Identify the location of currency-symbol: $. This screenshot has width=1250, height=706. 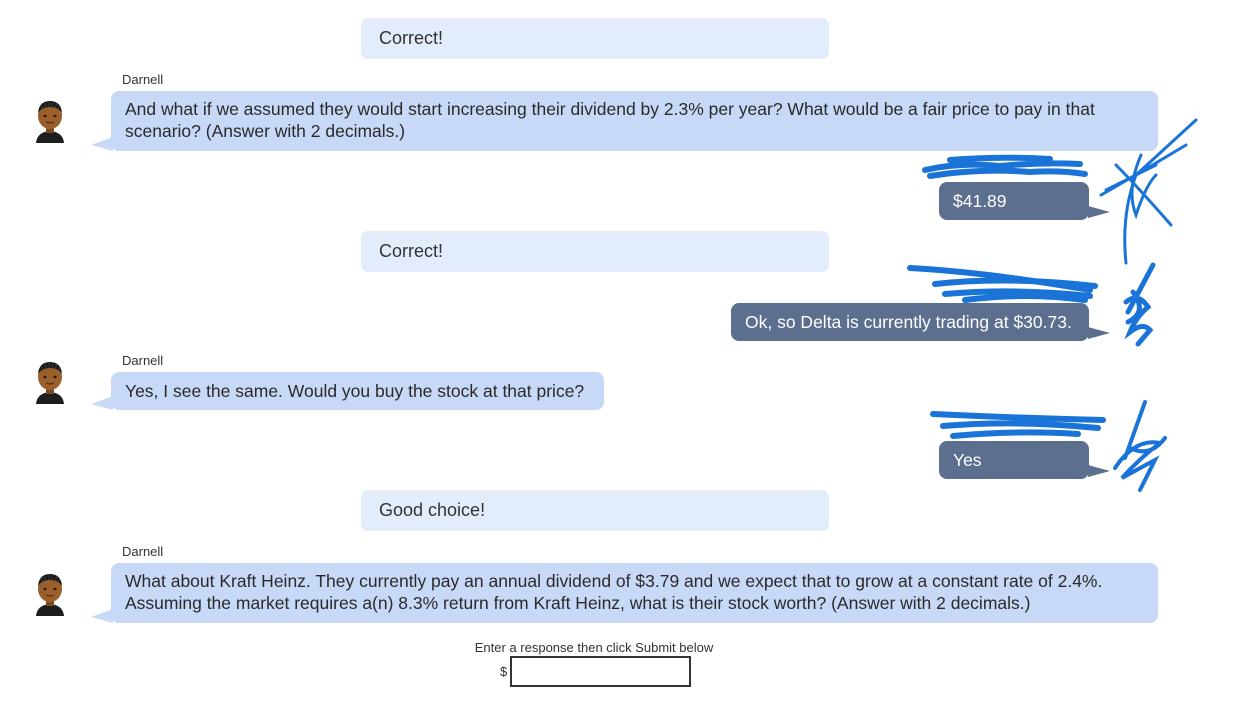
(504, 671).